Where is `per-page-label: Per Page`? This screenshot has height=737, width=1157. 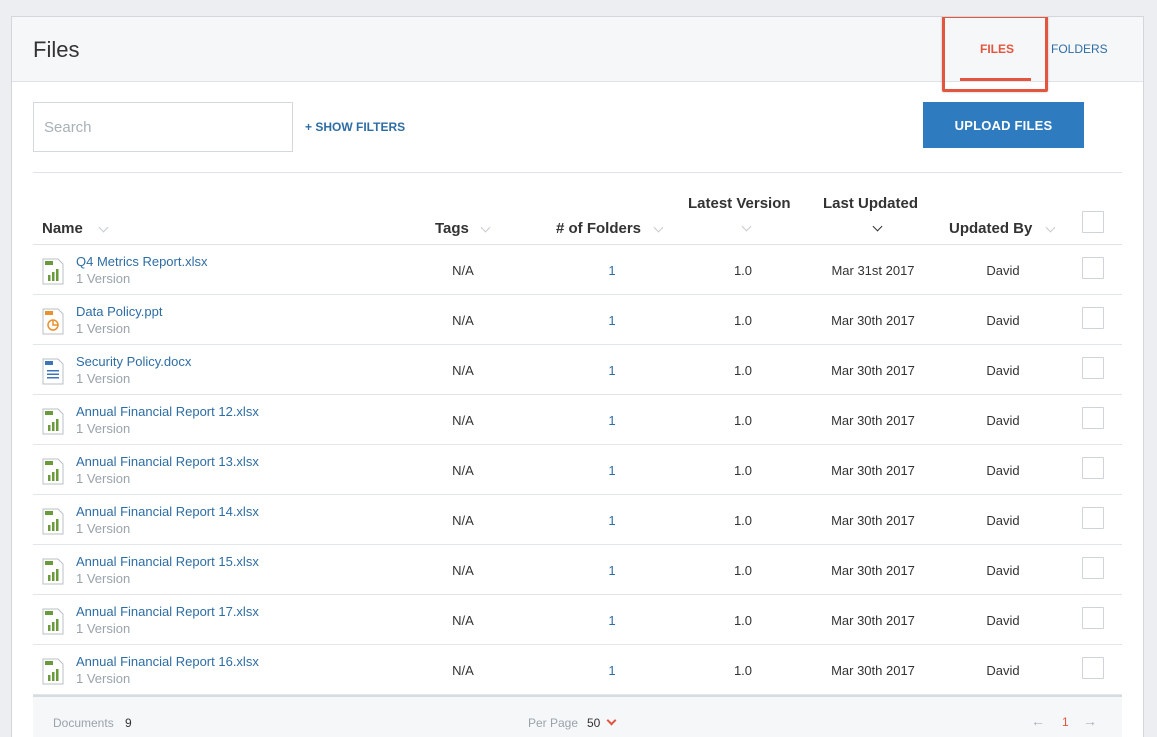
per-page-label: Per Page is located at coordinates (553, 723).